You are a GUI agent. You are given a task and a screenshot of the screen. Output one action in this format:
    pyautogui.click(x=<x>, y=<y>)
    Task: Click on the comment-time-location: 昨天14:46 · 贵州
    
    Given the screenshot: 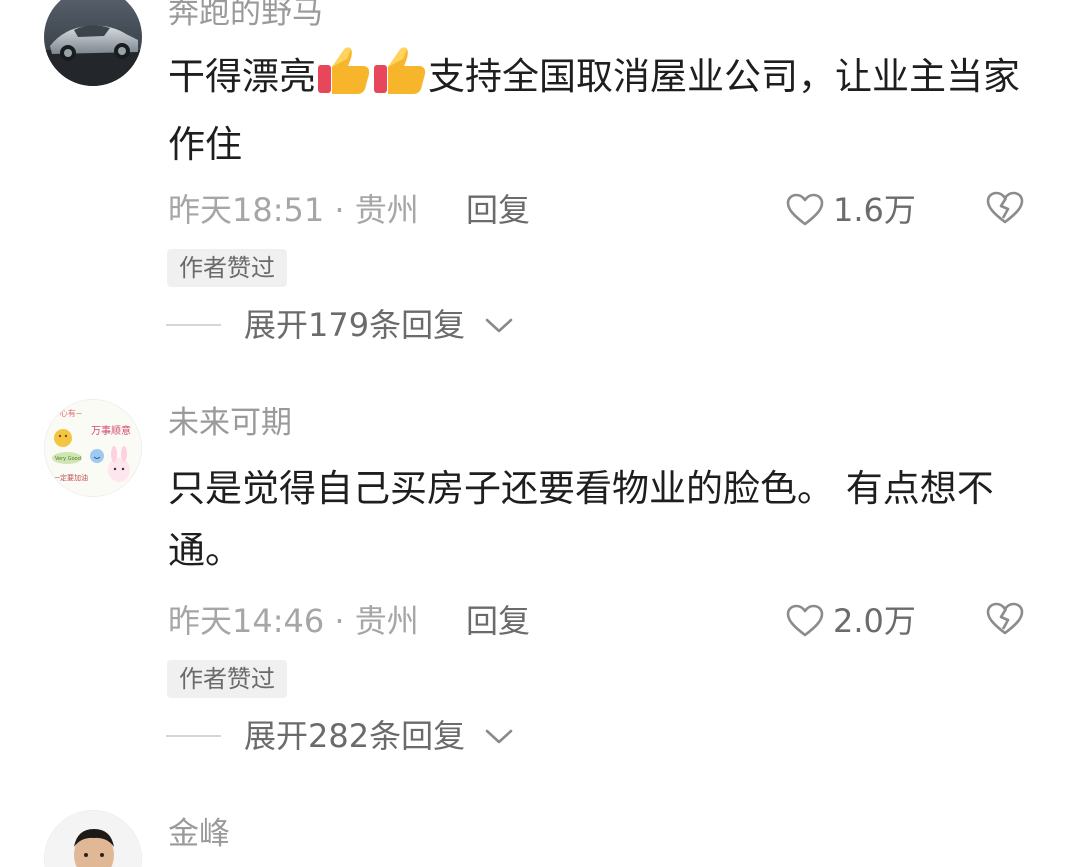 What is the action you would take?
    pyautogui.click(x=293, y=621)
    